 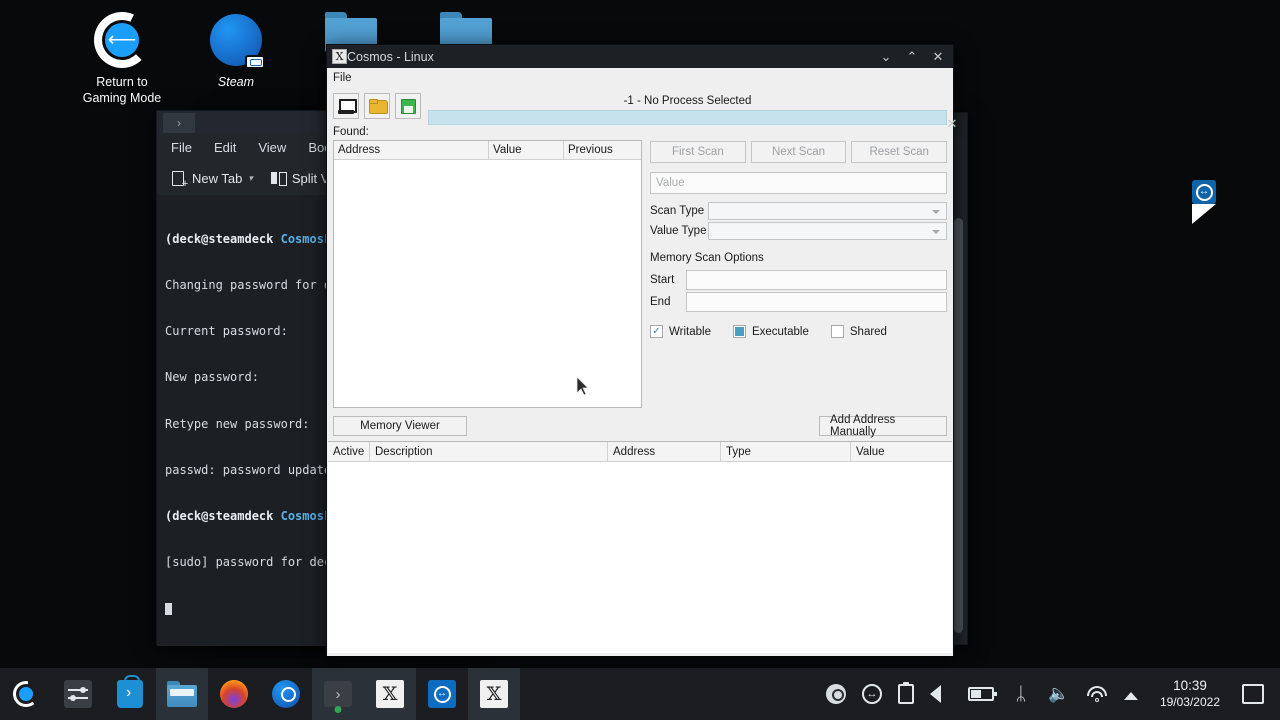 What do you see at coordinates (656, 331) in the screenshot?
I see `writable-checkbox: ✓` at bounding box center [656, 331].